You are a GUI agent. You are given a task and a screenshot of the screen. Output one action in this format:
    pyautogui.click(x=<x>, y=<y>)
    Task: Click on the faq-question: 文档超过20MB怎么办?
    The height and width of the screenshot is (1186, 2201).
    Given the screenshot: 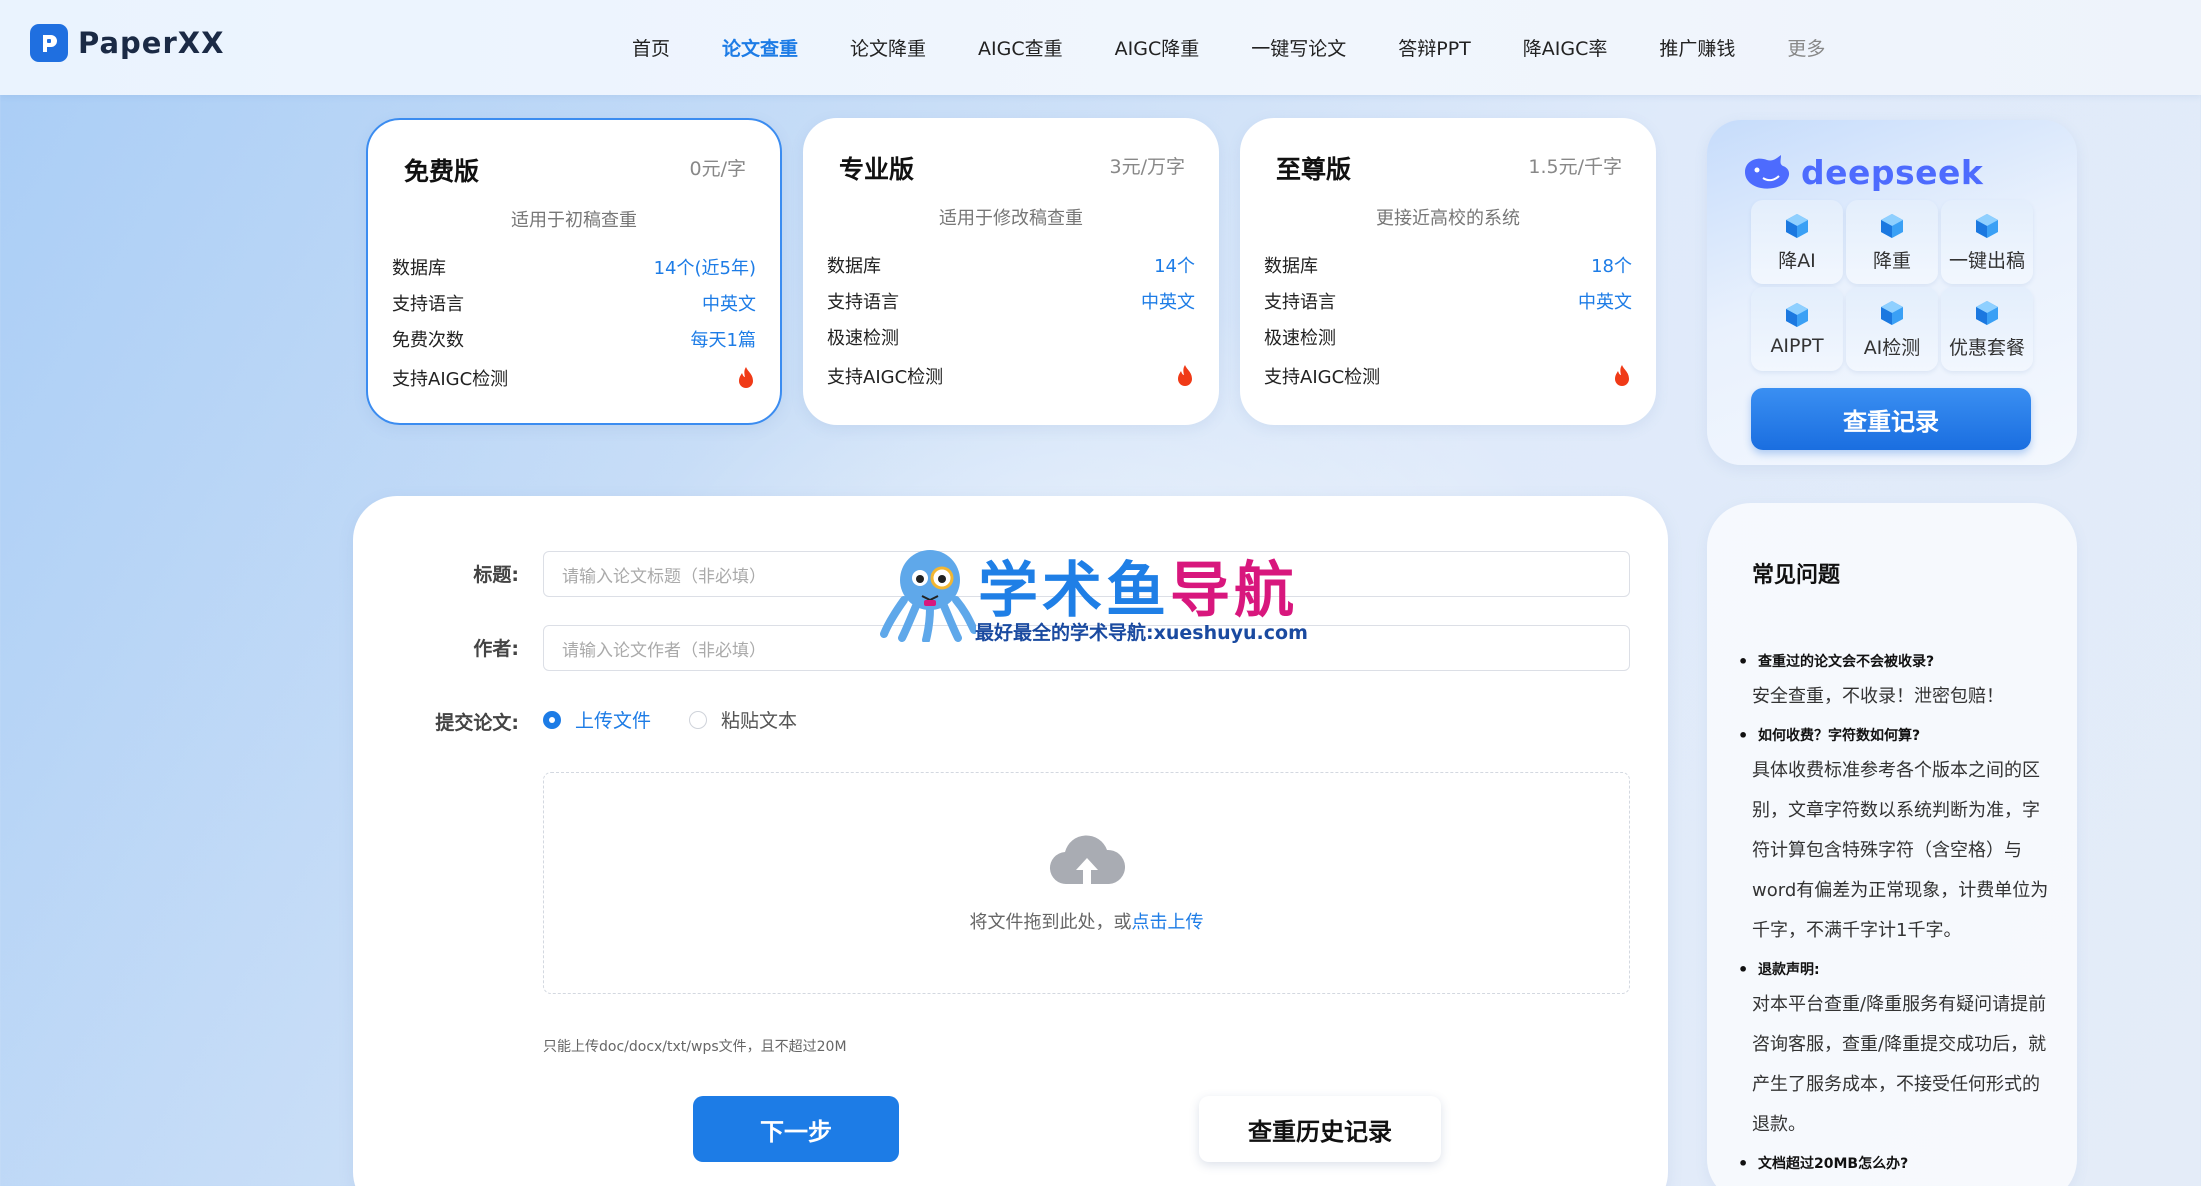 What is the action you would take?
    pyautogui.click(x=1895, y=1164)
    